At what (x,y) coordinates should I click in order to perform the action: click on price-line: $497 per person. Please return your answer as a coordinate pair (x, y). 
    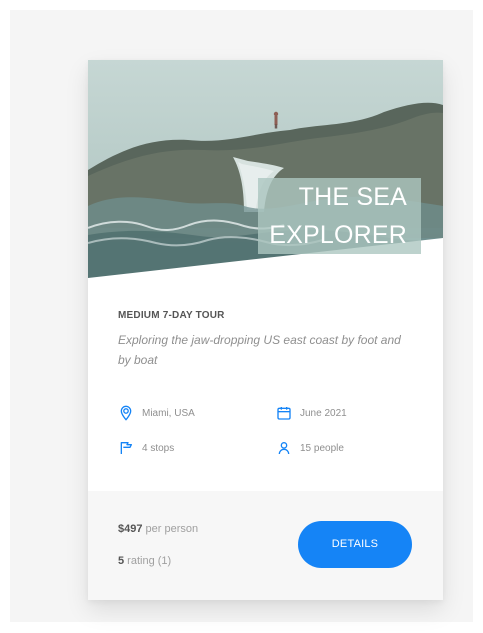
    Looking at the image, I should click on (158, 529).